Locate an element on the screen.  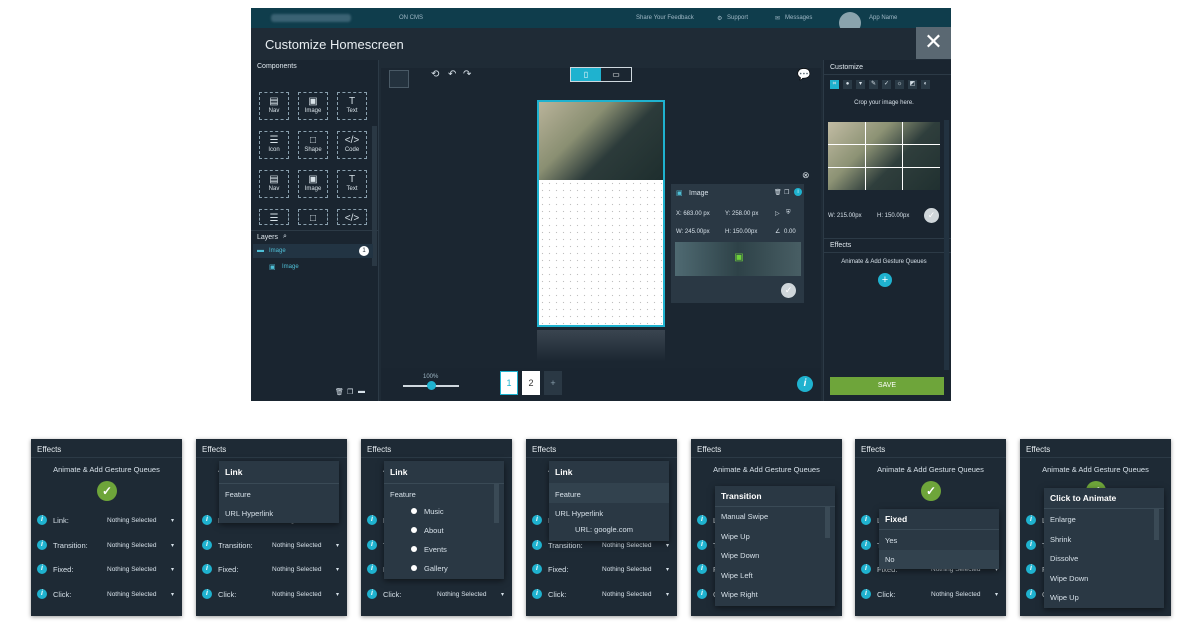
crop-image is located at coordinates (884, 156).